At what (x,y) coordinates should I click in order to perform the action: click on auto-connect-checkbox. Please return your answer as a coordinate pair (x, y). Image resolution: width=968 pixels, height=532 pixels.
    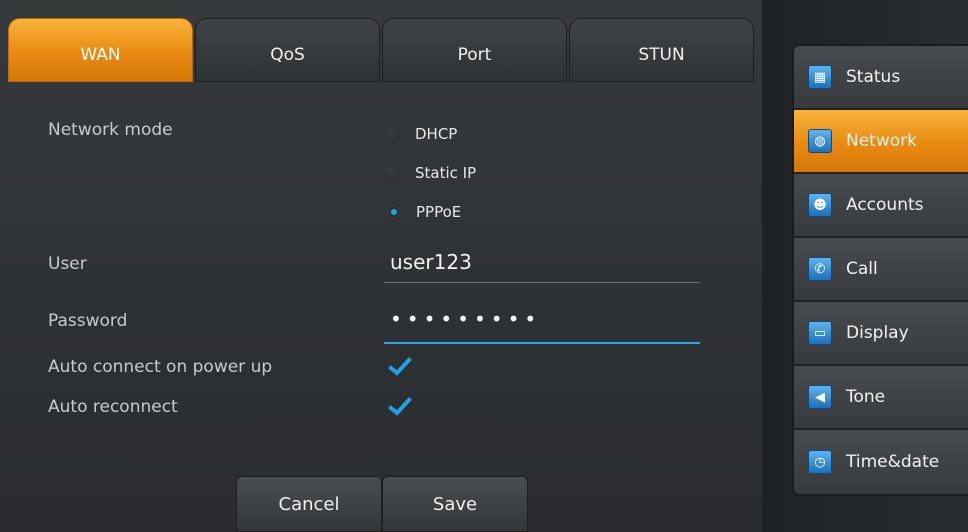
    Looking at the image, I should click on (400, 367).